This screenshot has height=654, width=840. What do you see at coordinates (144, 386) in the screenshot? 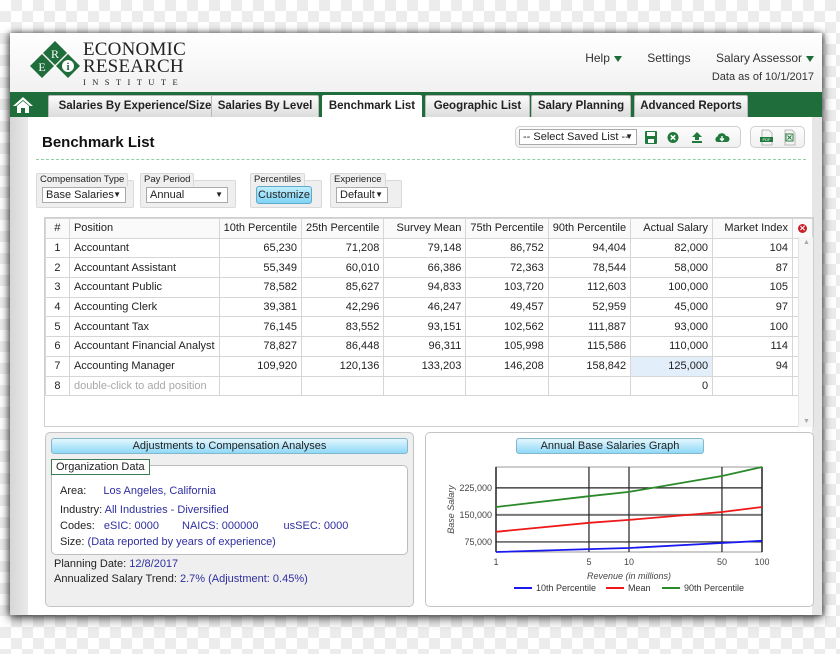
I see `add-position-cell: double-click to add position` at bounding box center [144, 386].